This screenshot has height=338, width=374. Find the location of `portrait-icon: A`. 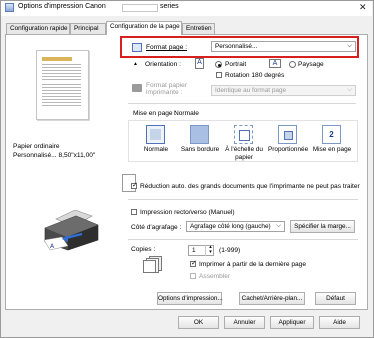

portrait-icon: A is located at coordinates (199, 63).